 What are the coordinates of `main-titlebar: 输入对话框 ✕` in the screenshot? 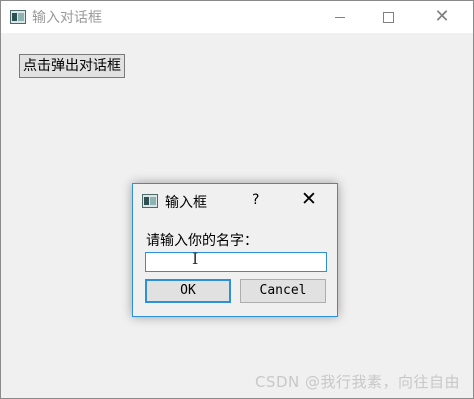 It's located at (237, 17).